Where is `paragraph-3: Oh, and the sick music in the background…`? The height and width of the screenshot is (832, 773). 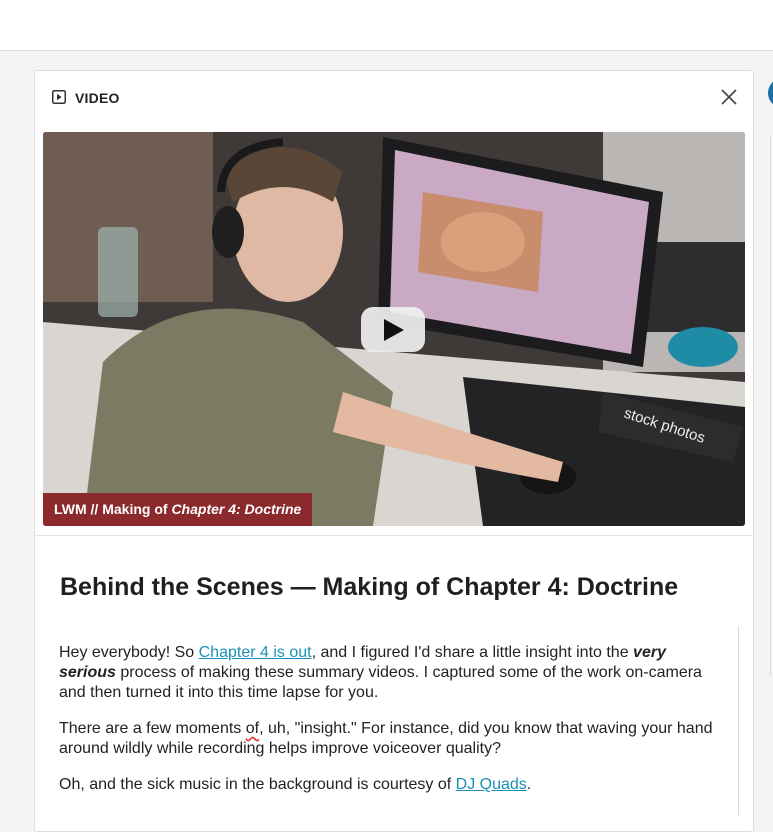 paragraph-3: Oh, and the sick music in the background… is located at coordinates (295, 784).